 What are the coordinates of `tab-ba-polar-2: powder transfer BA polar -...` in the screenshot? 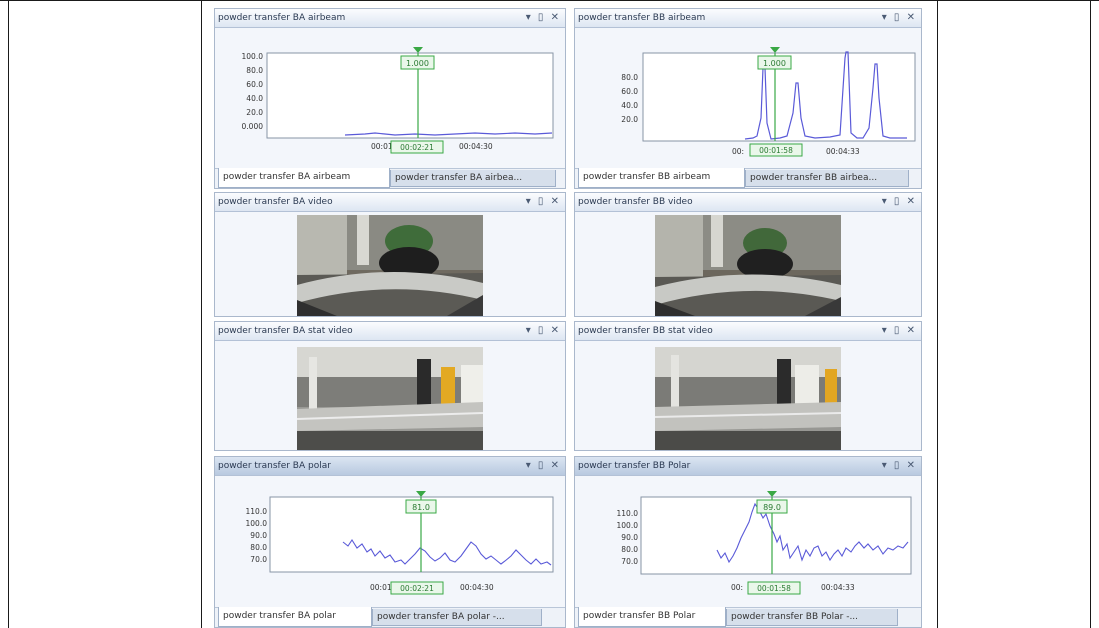 It's located at (457, 617).